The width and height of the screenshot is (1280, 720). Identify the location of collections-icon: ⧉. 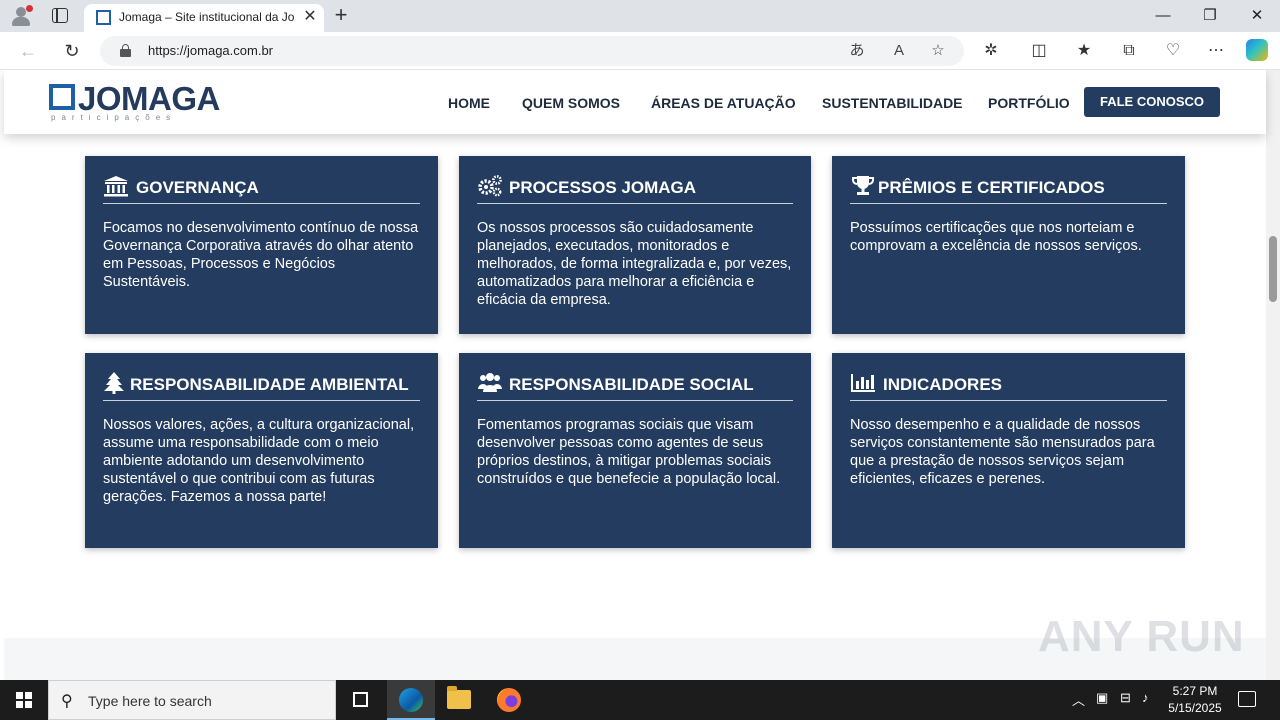
(1129, 51).